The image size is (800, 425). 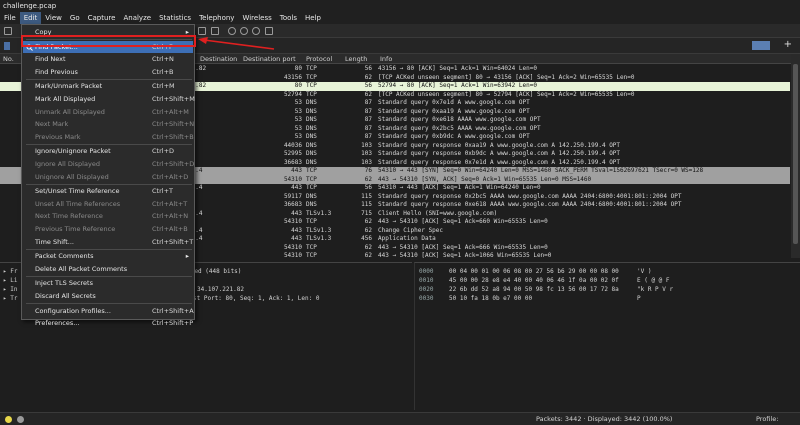 What do you see at coordinates (788, 44) in the screenshot?
I see `add-filter-button-icon: +` at bounding box center [788, 44].